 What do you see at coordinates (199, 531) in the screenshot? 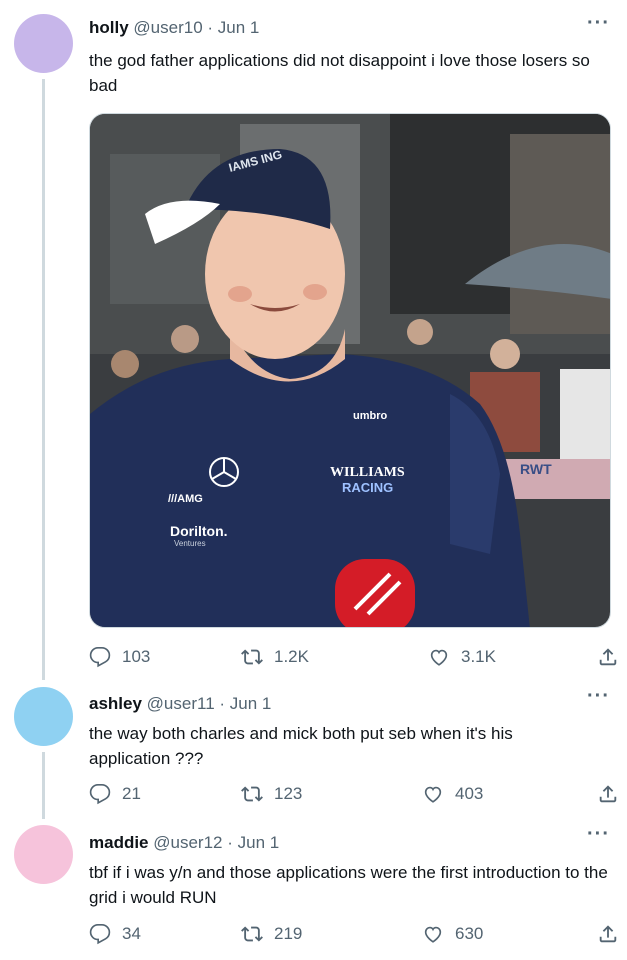
I see `sponsor-dorilton: Dorilton.` at bounding box center [199, 531].